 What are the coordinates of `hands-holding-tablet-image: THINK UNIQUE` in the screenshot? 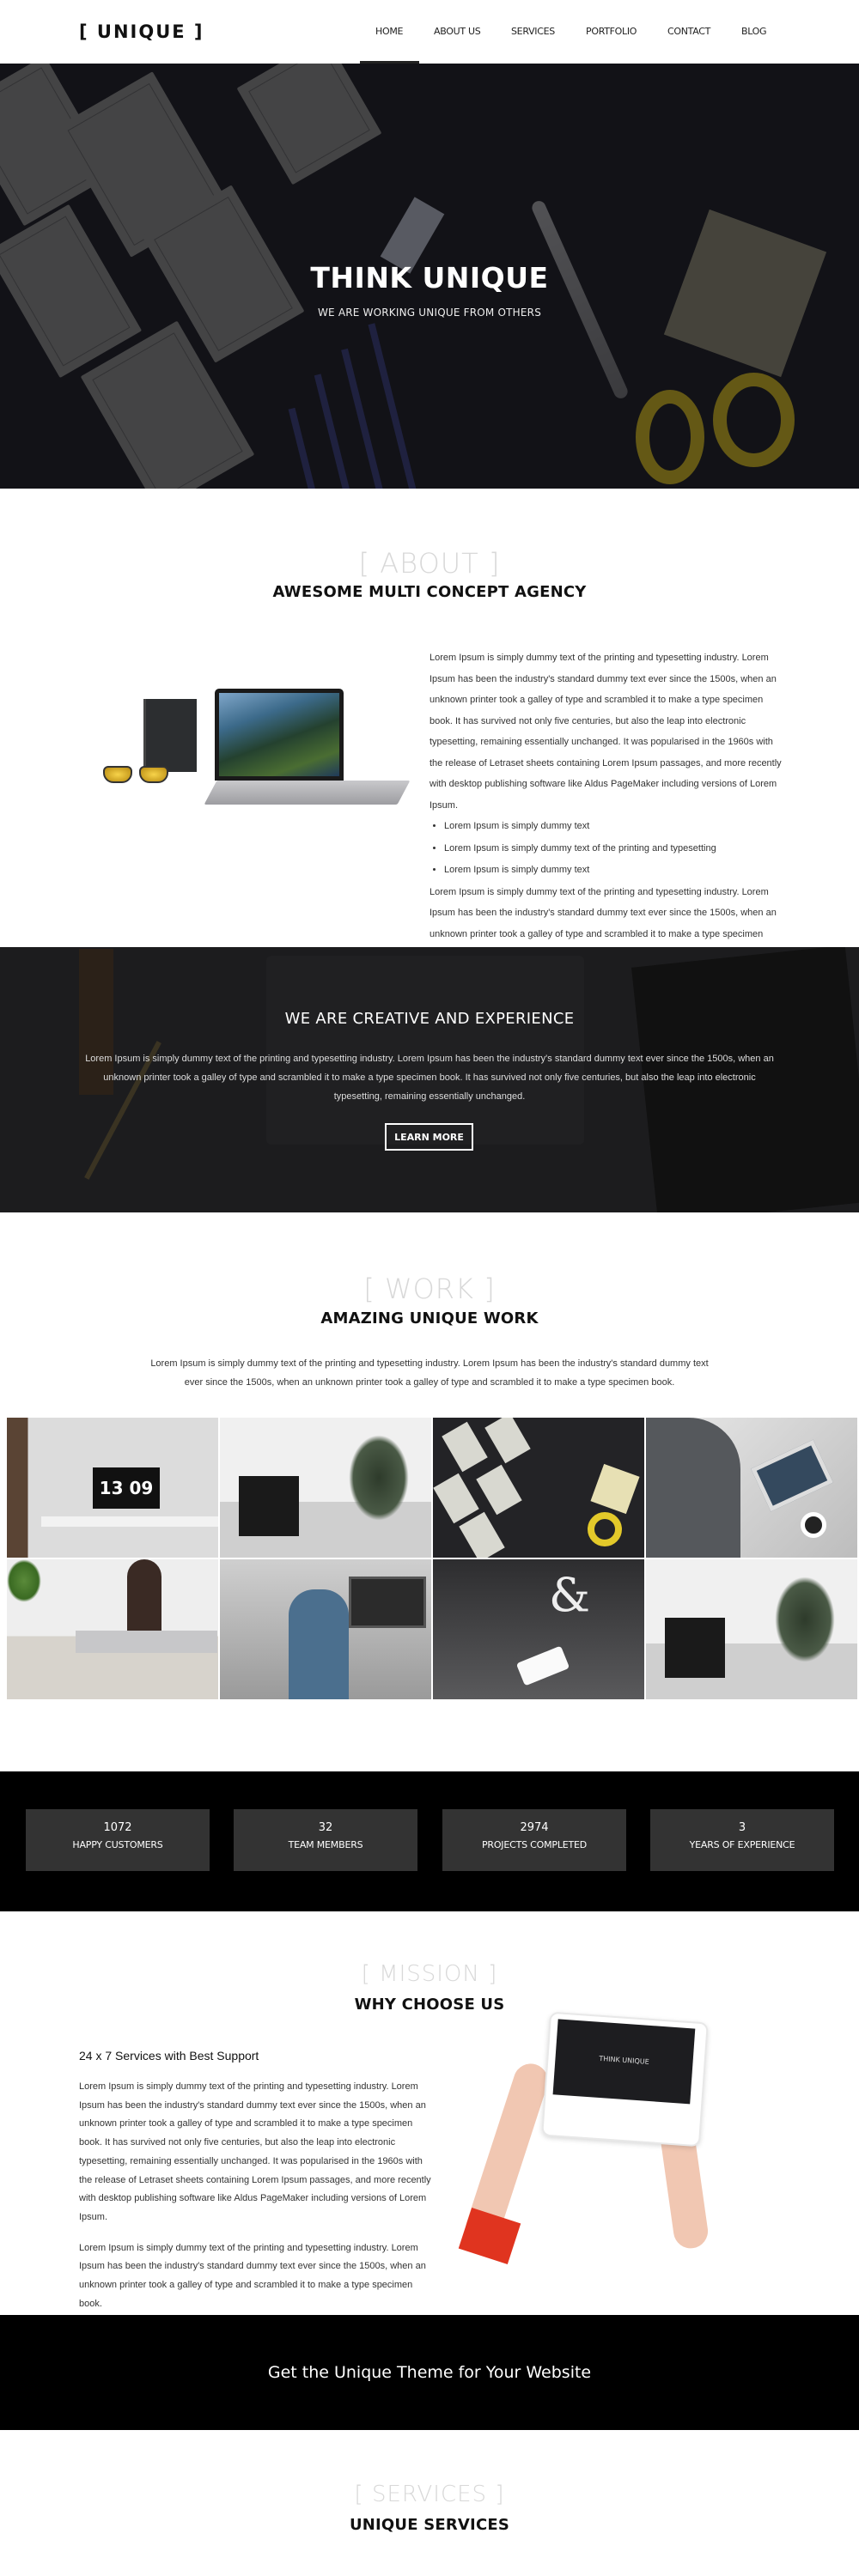 It's located at (590, 2136).